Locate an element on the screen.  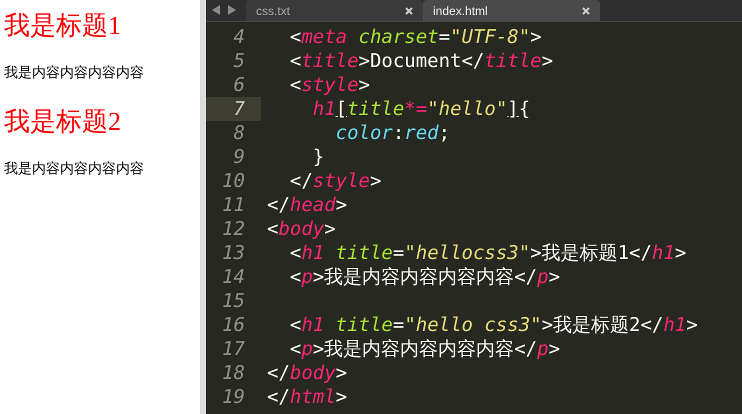
file-tab: index.html is located at coordinates (511, 10).